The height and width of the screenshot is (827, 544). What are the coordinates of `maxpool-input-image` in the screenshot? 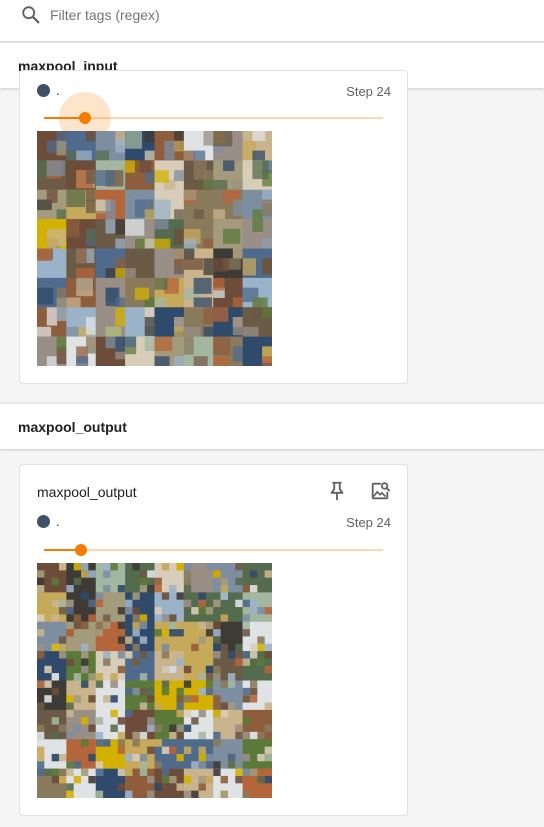 It's located at (154, 248).